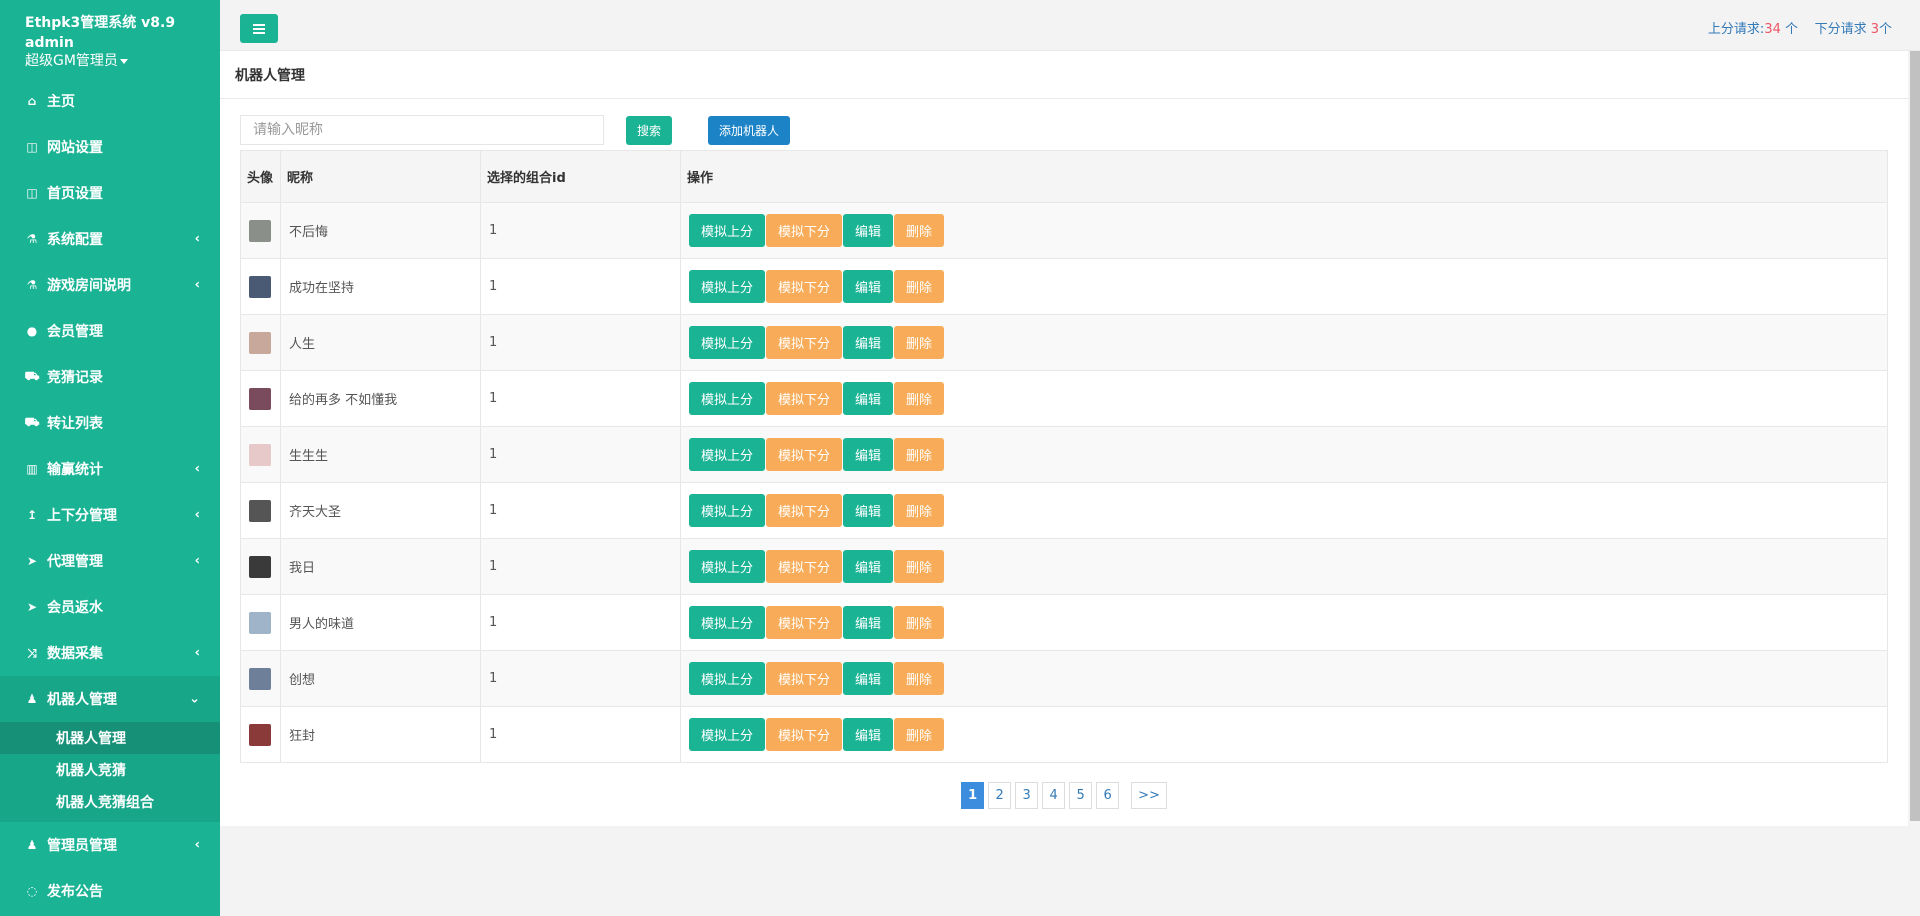 The image size is (1920, 916). What do you see at coordinates (32, 652) in the screenshot?
I see `random-icon: ⤨` at bounding box center [32, 652].